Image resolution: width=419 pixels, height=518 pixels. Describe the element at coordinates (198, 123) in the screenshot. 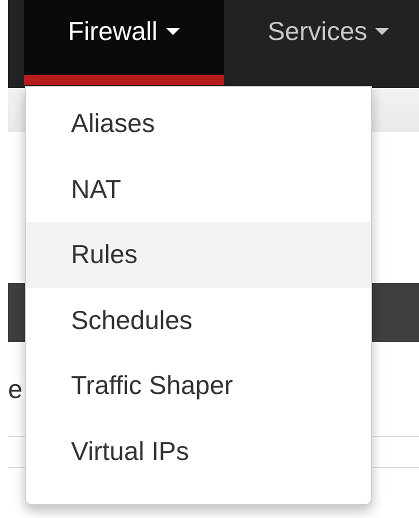

I see `menu-item: Aliases` at that location.